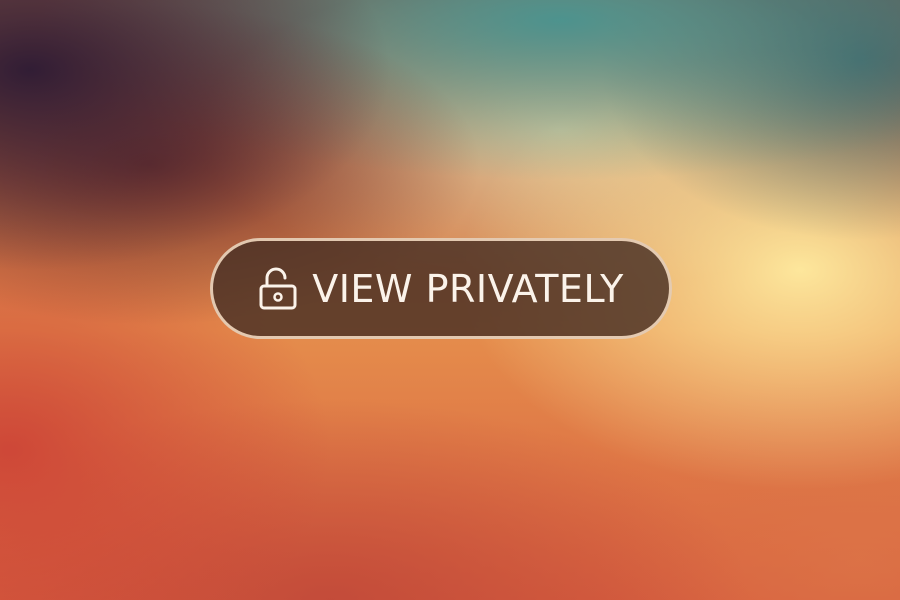  What do you see at coordinates (278, 288) in the screenshot?
I see `unlock-icon` at bounding box center [278, 288].